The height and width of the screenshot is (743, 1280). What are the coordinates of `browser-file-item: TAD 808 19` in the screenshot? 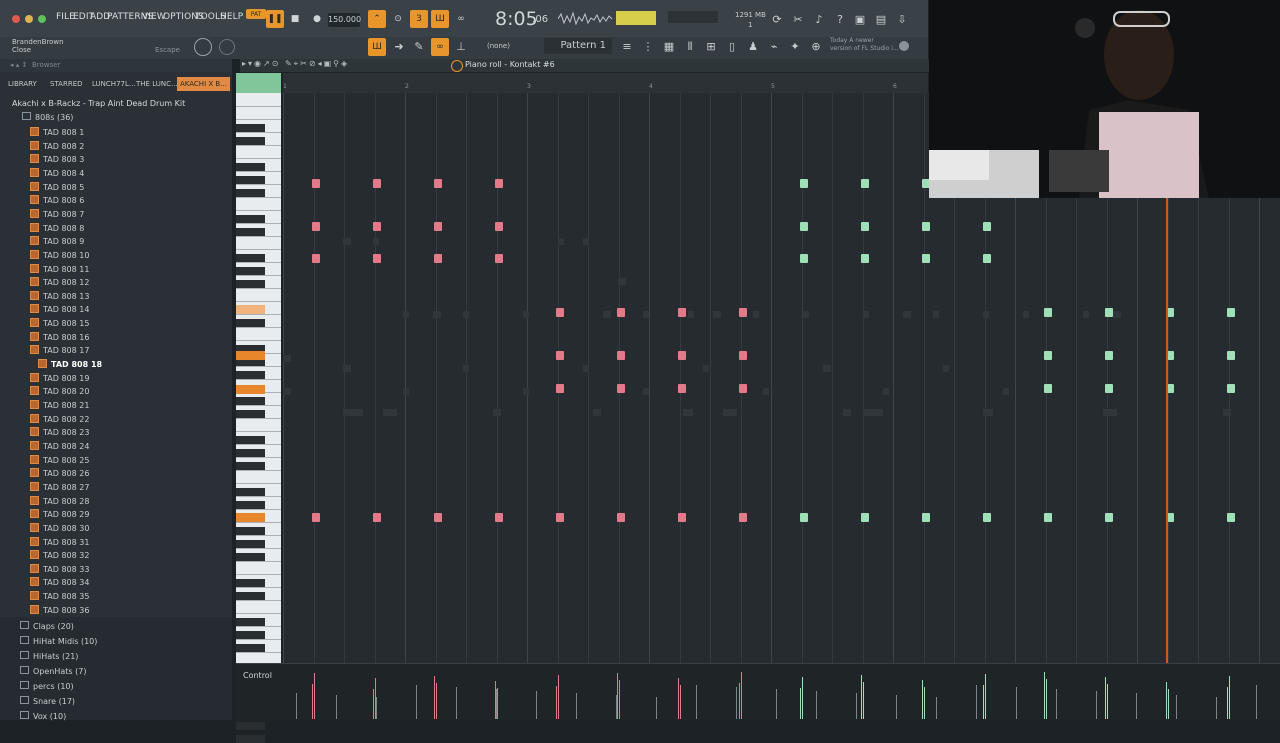 It's located at (116, 379).